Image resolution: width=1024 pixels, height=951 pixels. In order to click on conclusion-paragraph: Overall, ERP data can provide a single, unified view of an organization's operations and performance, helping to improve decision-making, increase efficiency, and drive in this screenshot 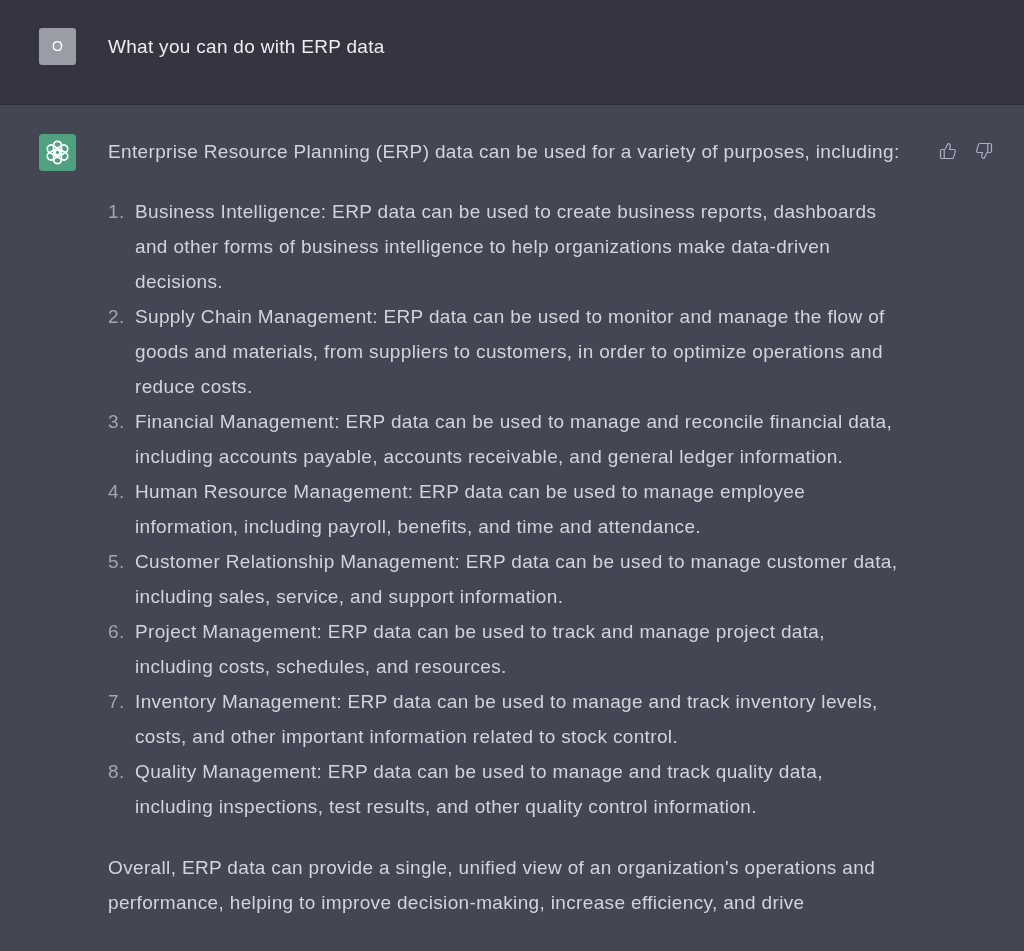, I will do `click(492, 885)`.